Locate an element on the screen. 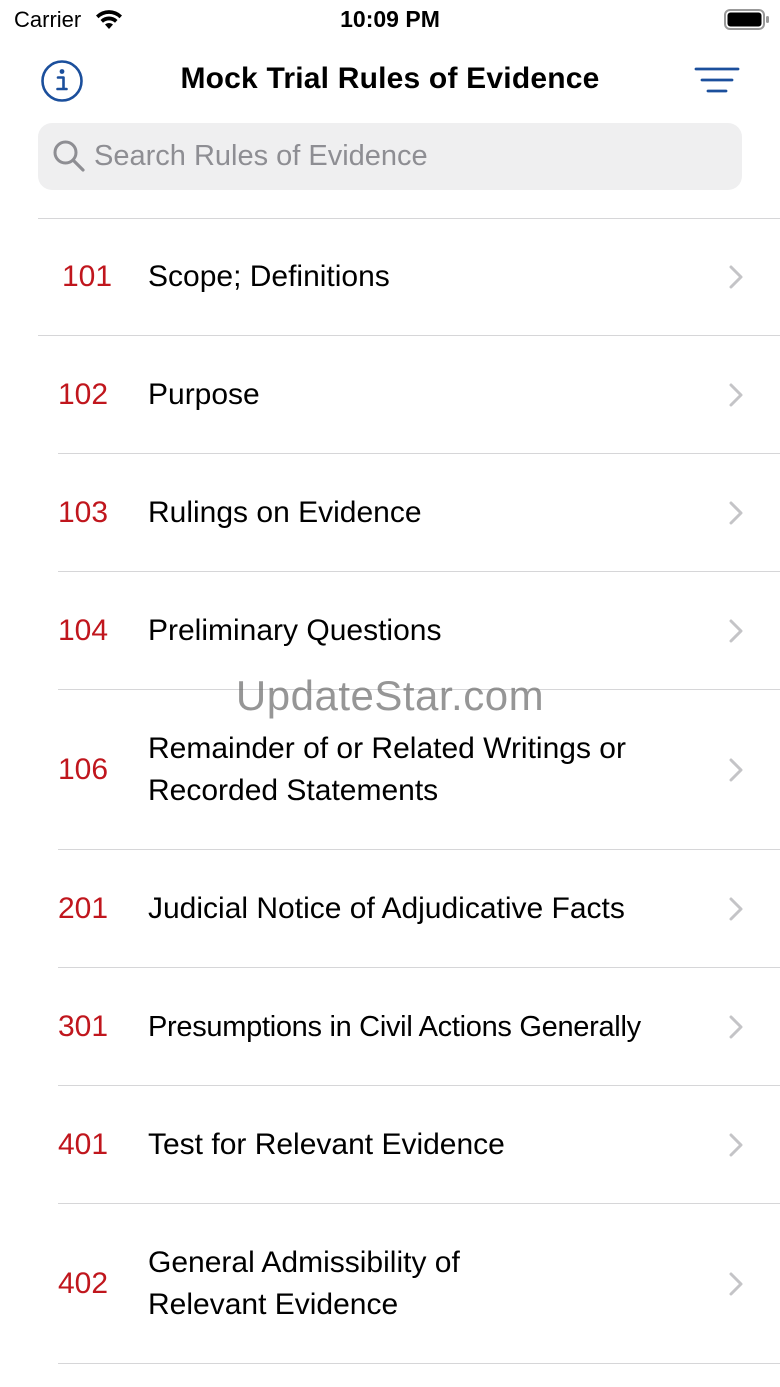 The width and height of the screenshot is (780, 1387). rule-title: Purpose is located at coordinates (204, 394).